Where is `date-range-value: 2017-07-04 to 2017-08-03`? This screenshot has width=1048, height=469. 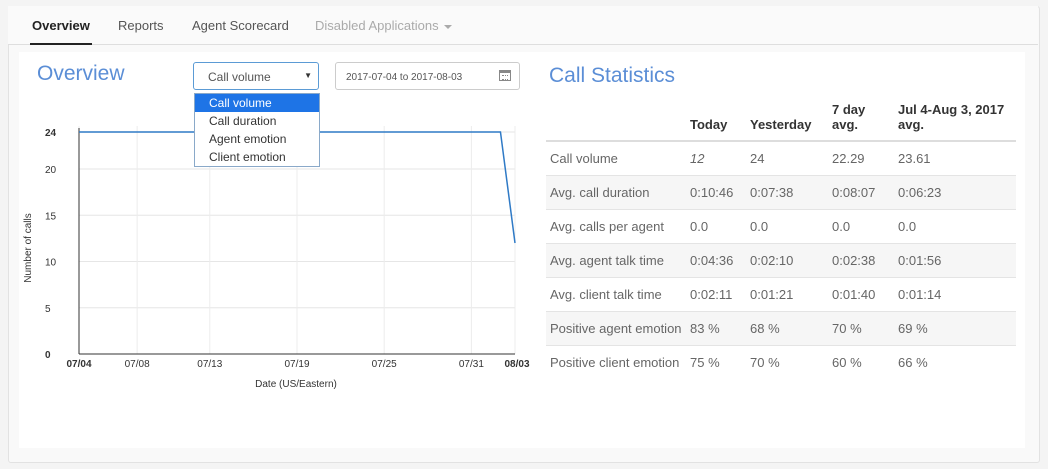
date-range-value: 2017-07-04 to 2017-08-03 is located at coordinates (404, 77).